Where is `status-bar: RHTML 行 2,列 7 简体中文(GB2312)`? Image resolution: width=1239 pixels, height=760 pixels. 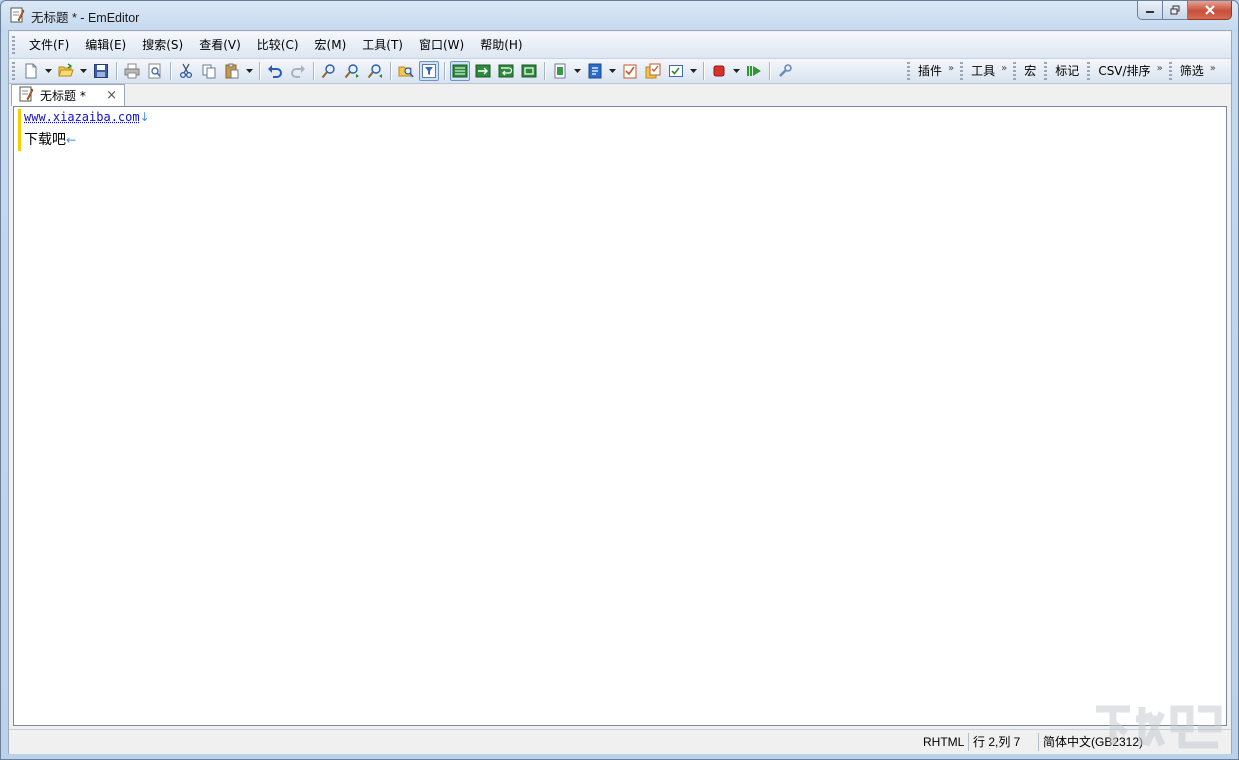
status-bar: RHTML 行 2,列 7 简体中文(GB2312) is located at coordinates (620, 741).